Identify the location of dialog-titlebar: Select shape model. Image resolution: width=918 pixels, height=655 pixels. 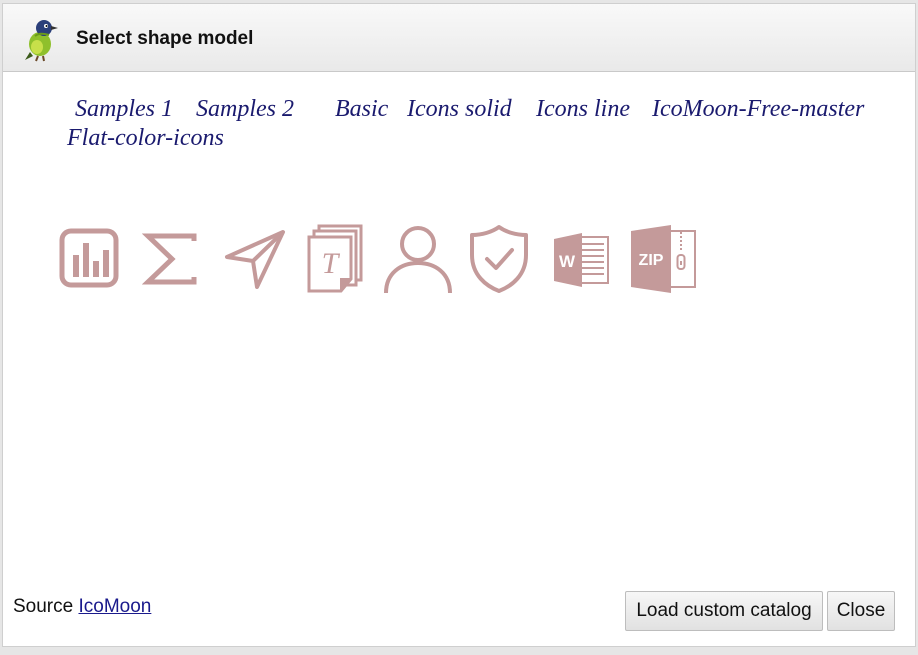
(459, 38).